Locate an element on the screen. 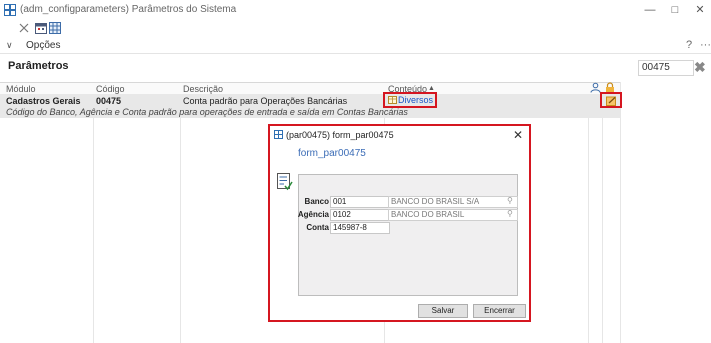  column-header-code: Código is located at coordinates (110, 89).